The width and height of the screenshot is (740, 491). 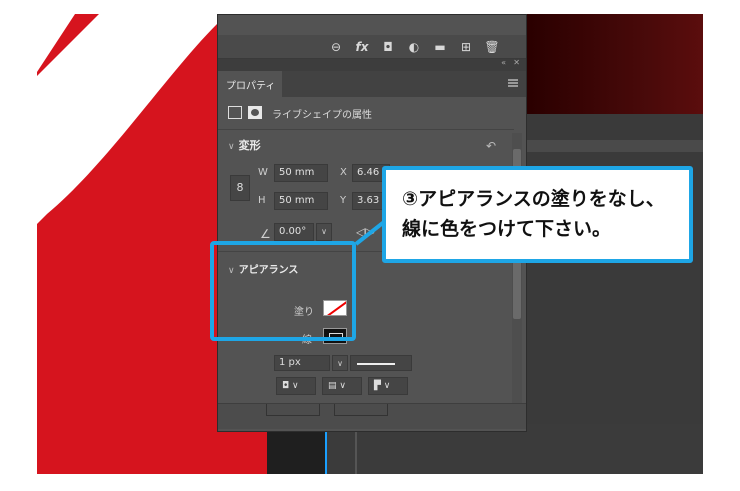 What do you see at coordinates (336, 47) in the screenshot?
I see `link-icon: ⊖` at bounding box center [336, 47].